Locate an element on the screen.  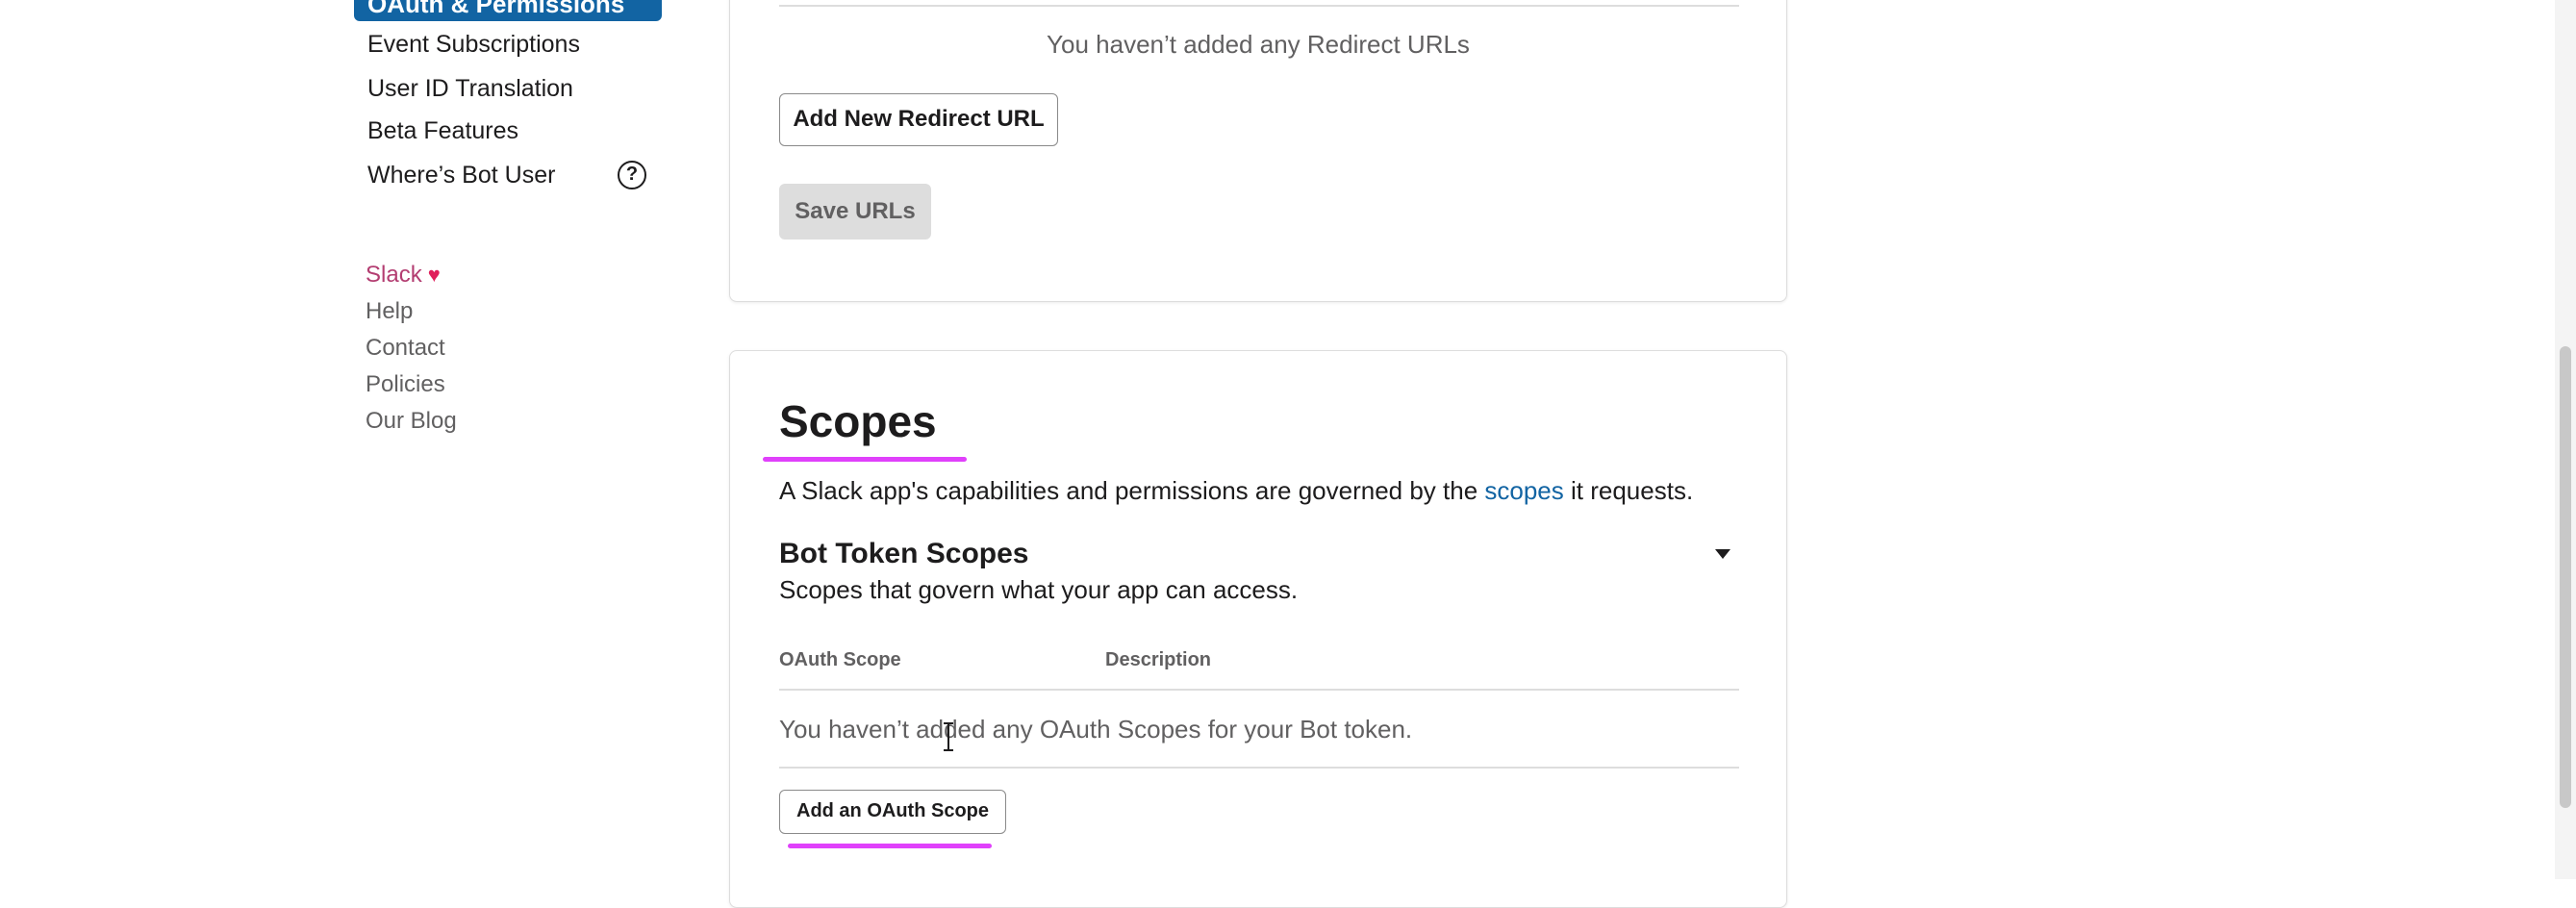
add-oauth-scope-button: Add an OAuth Scope is located at coordinates (892, 812).